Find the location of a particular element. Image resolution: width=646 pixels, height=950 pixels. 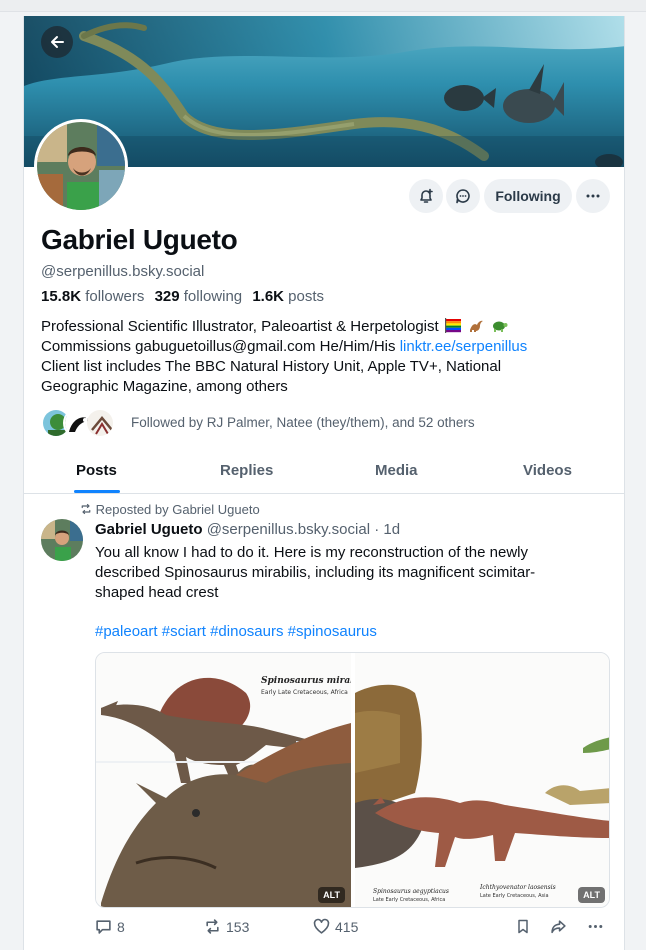

profile-avatar is located at coordinates (81, 166).